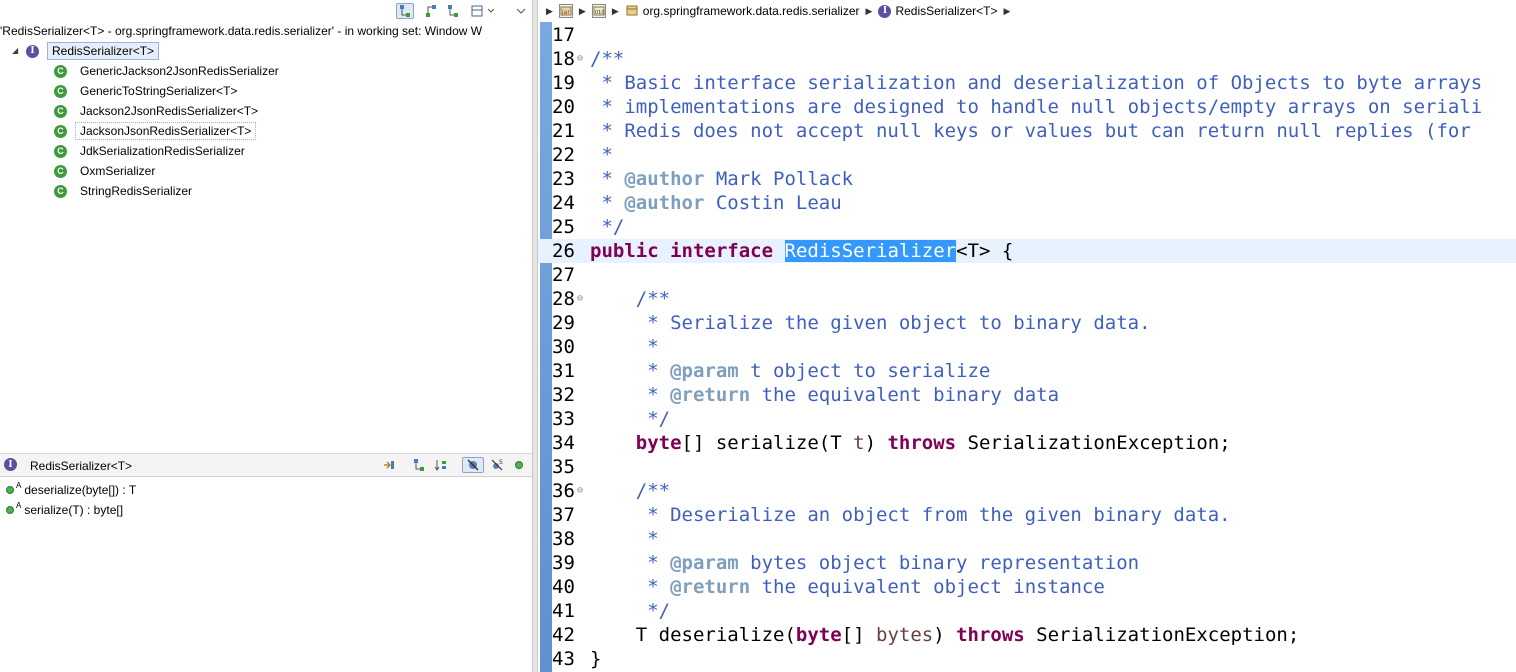  I want to click on code-text: * @author Mark Pollack, so click(721, 179).